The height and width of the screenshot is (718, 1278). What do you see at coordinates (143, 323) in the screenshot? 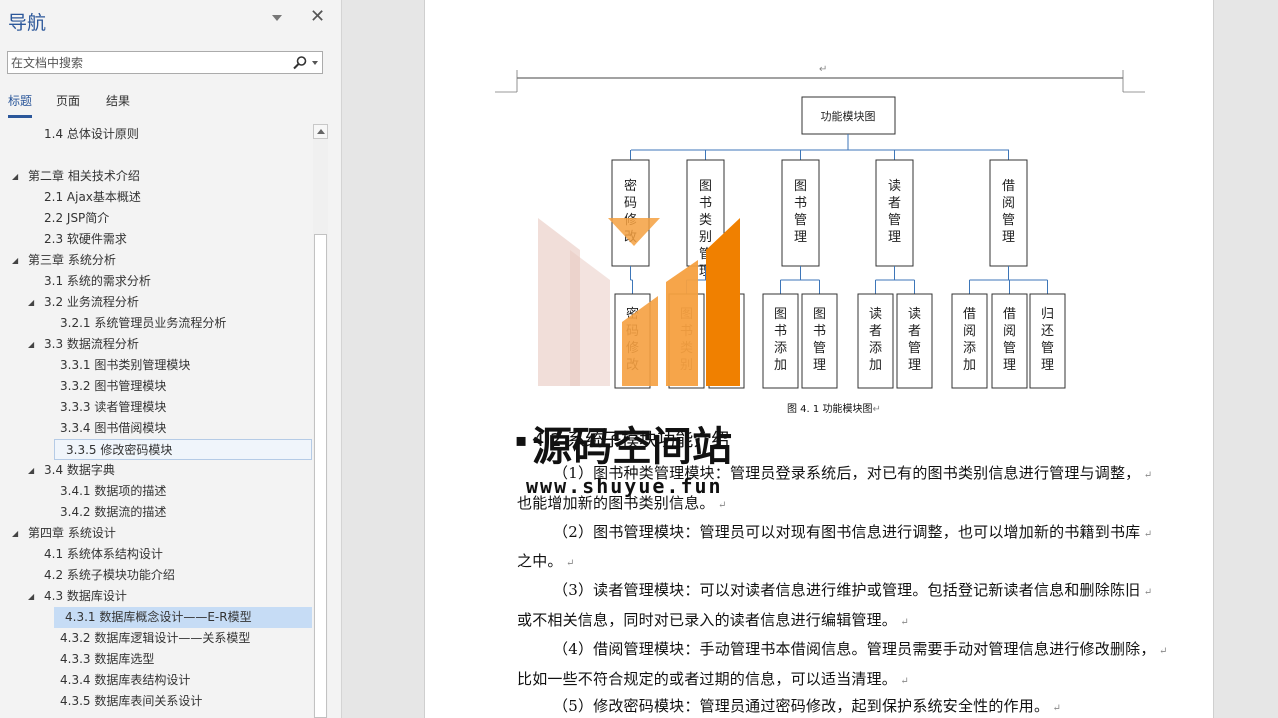
I see `outline-item-label: 3.2.1 系统管理员业务流程分析` at bounding box center [143, 323].